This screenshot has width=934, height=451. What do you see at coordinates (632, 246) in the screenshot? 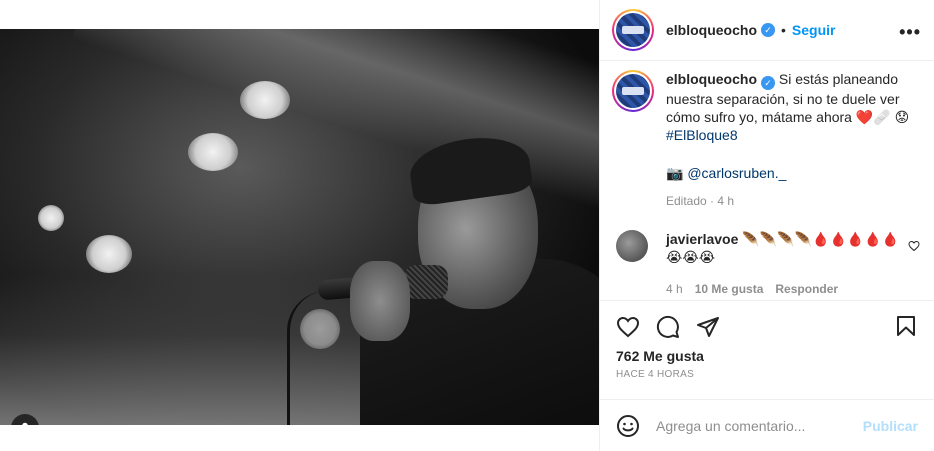
I see `commenter-avatar` at bounding box center [632, 246].